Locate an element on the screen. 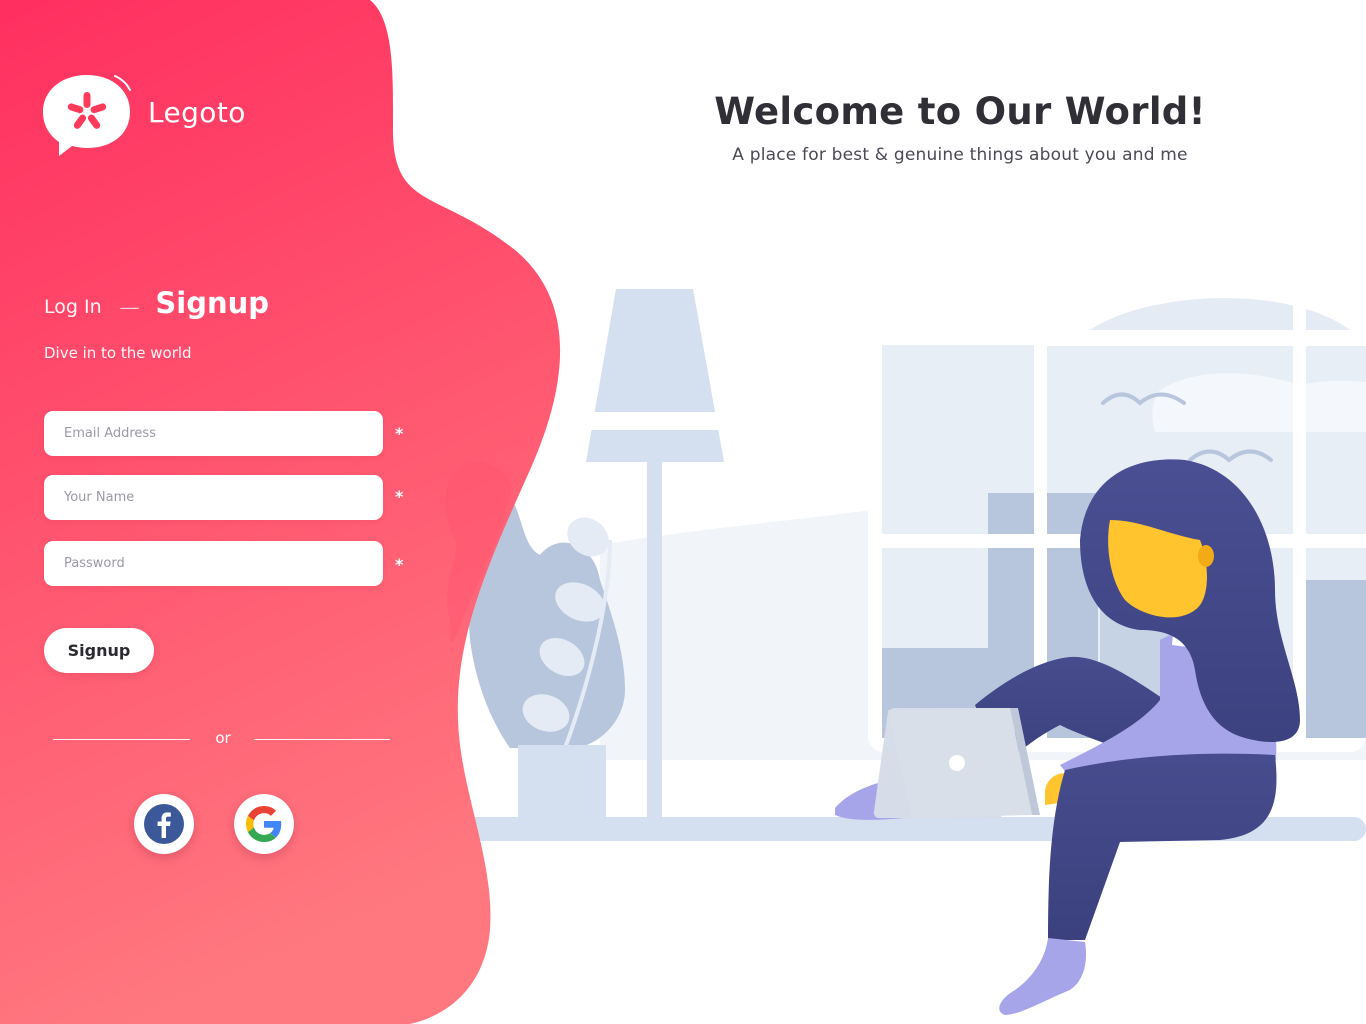  divider-line-right is located at coordinates (322, 739).